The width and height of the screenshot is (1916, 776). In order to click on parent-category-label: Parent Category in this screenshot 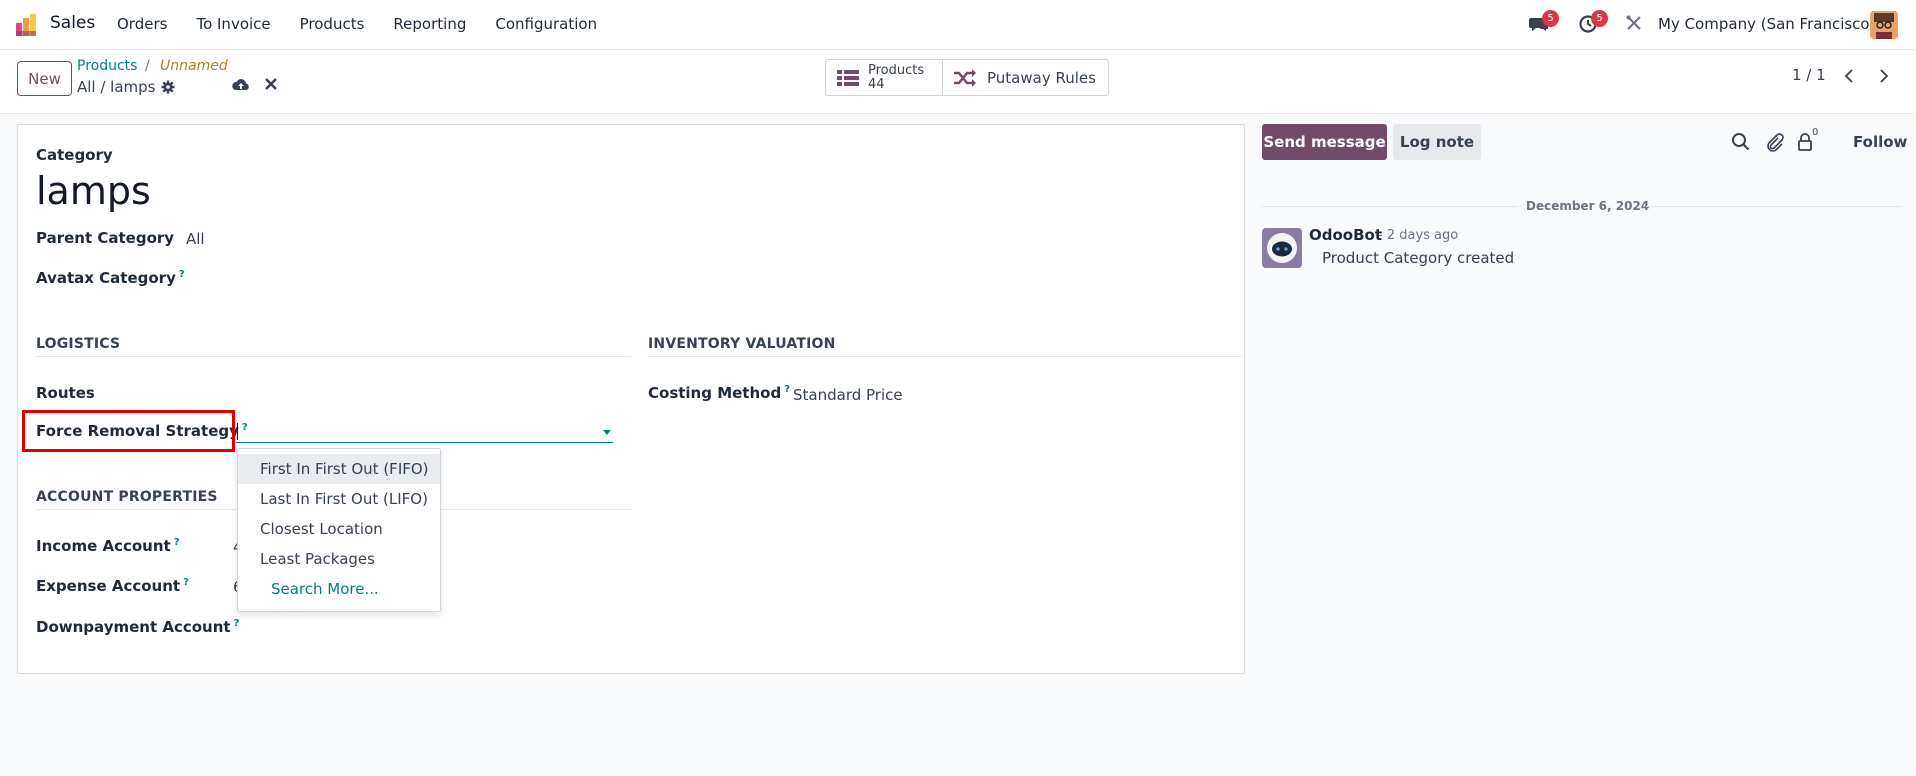, I will do `click(105, 238)`.